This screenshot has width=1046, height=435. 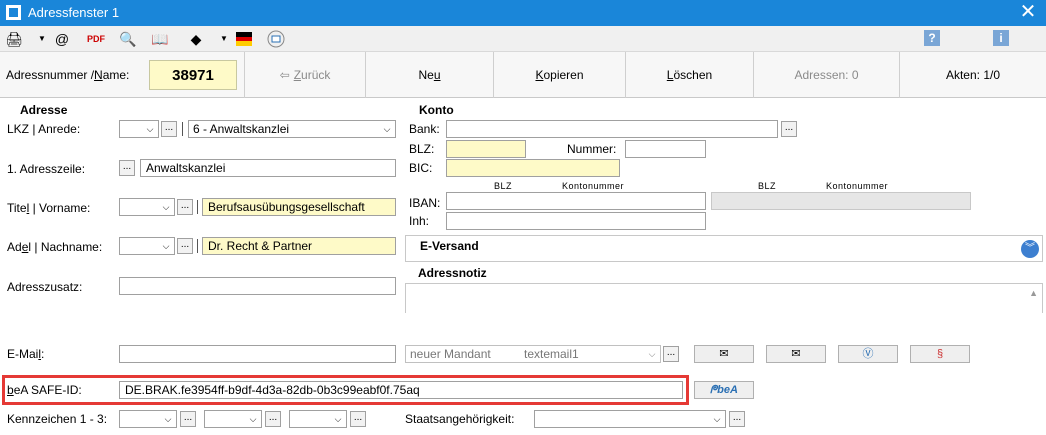 What do you see at coordinates (268, 168) in the screenshot?
I see `address-line1-field: Anwaltskanzlei` at bounding box center [268, 168].